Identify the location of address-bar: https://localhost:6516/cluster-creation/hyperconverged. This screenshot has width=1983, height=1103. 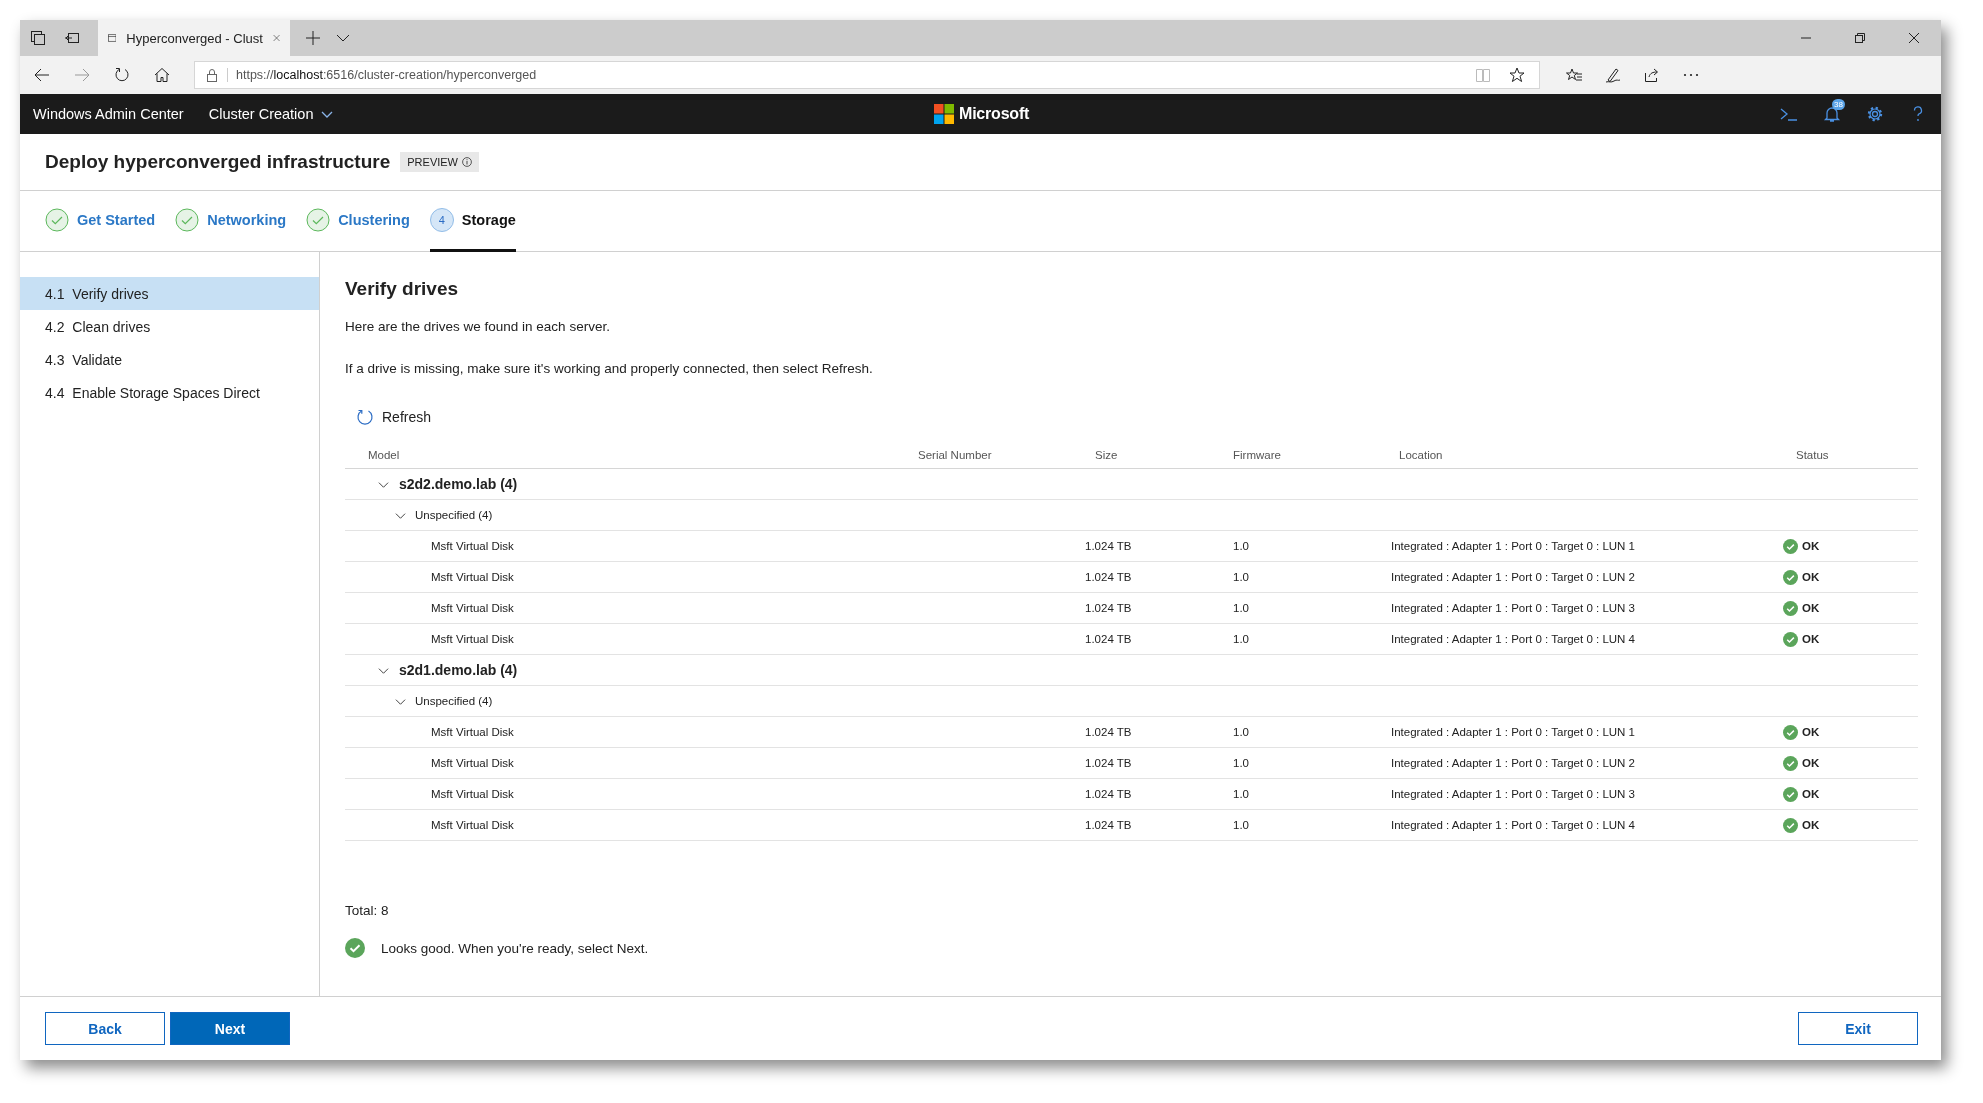
(867, 75).